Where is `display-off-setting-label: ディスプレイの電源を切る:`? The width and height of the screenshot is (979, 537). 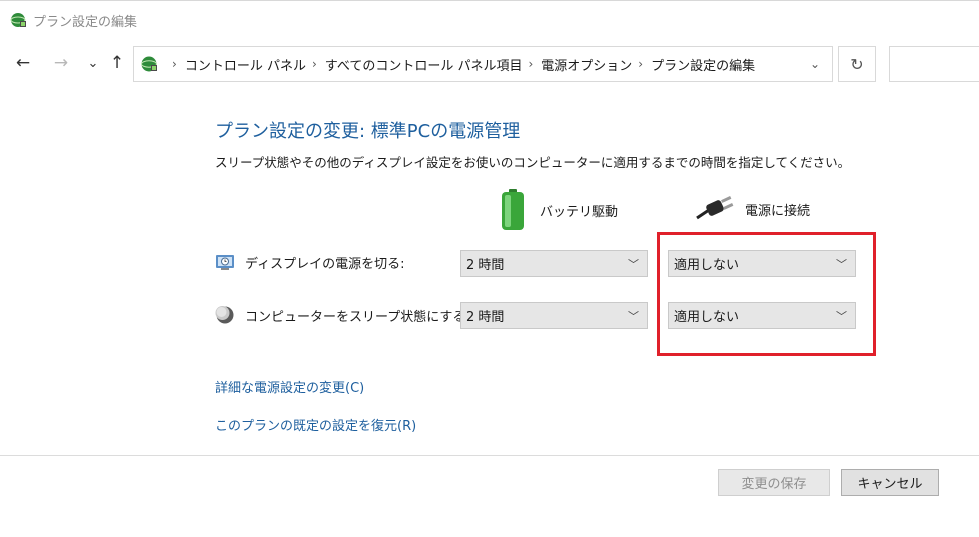
display-off-setting-label: ディスプレイの電源を切る: is located at coordinates (309, 262).